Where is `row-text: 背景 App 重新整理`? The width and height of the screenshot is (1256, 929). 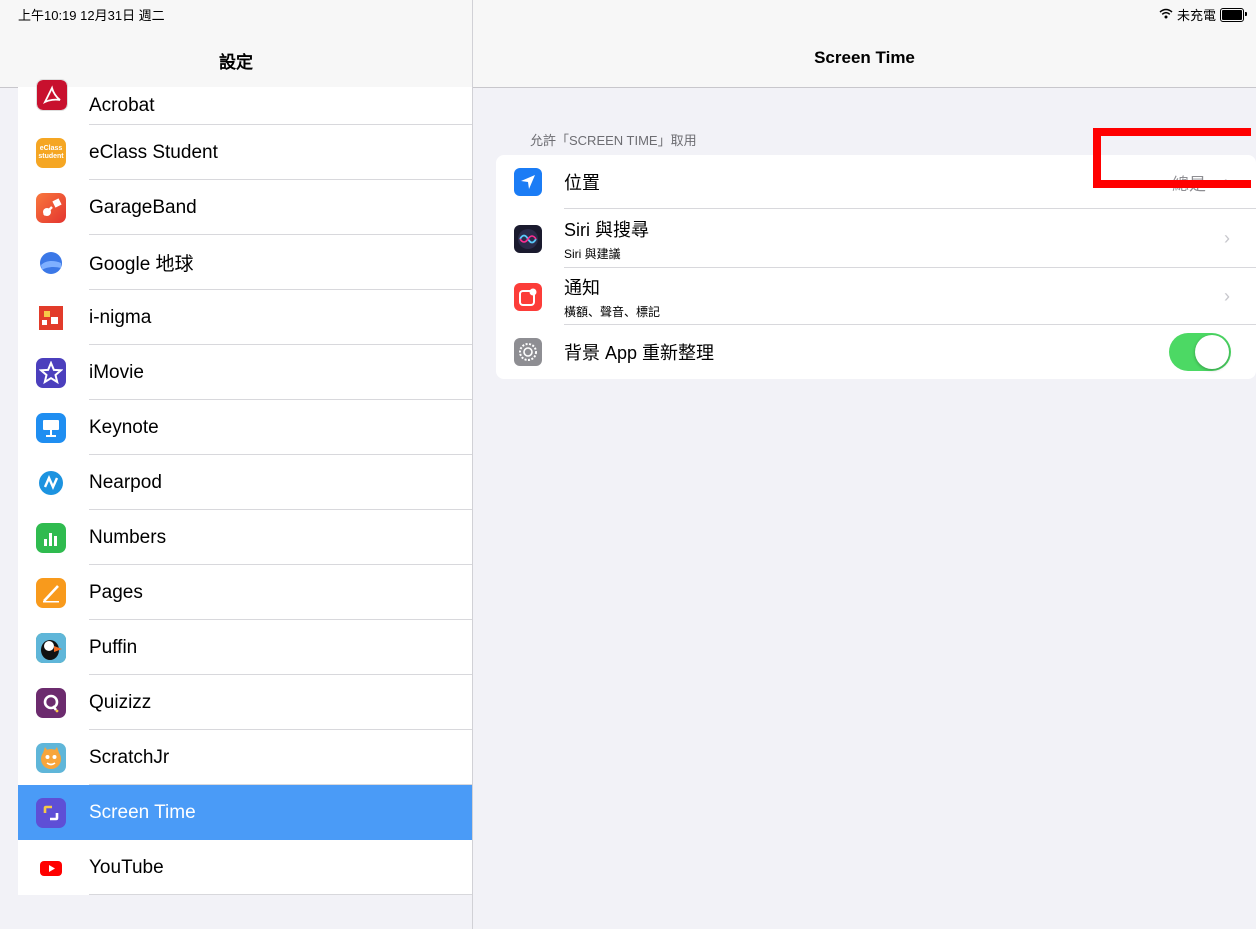 row-text: 背景 App 重新整理 is located at coordinates (639, 352).